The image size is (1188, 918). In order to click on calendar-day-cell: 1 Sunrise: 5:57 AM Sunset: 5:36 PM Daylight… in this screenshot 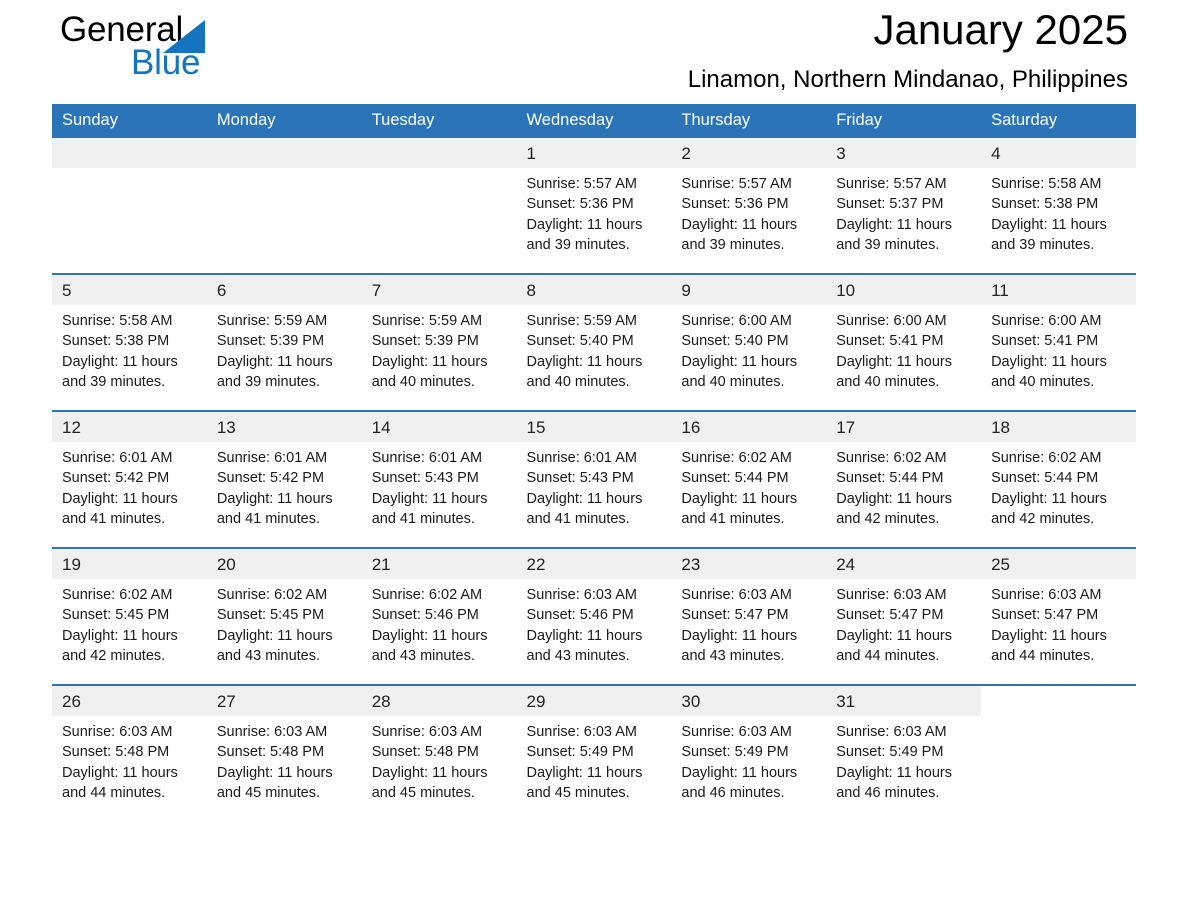, I will do `click(594, 206)`.